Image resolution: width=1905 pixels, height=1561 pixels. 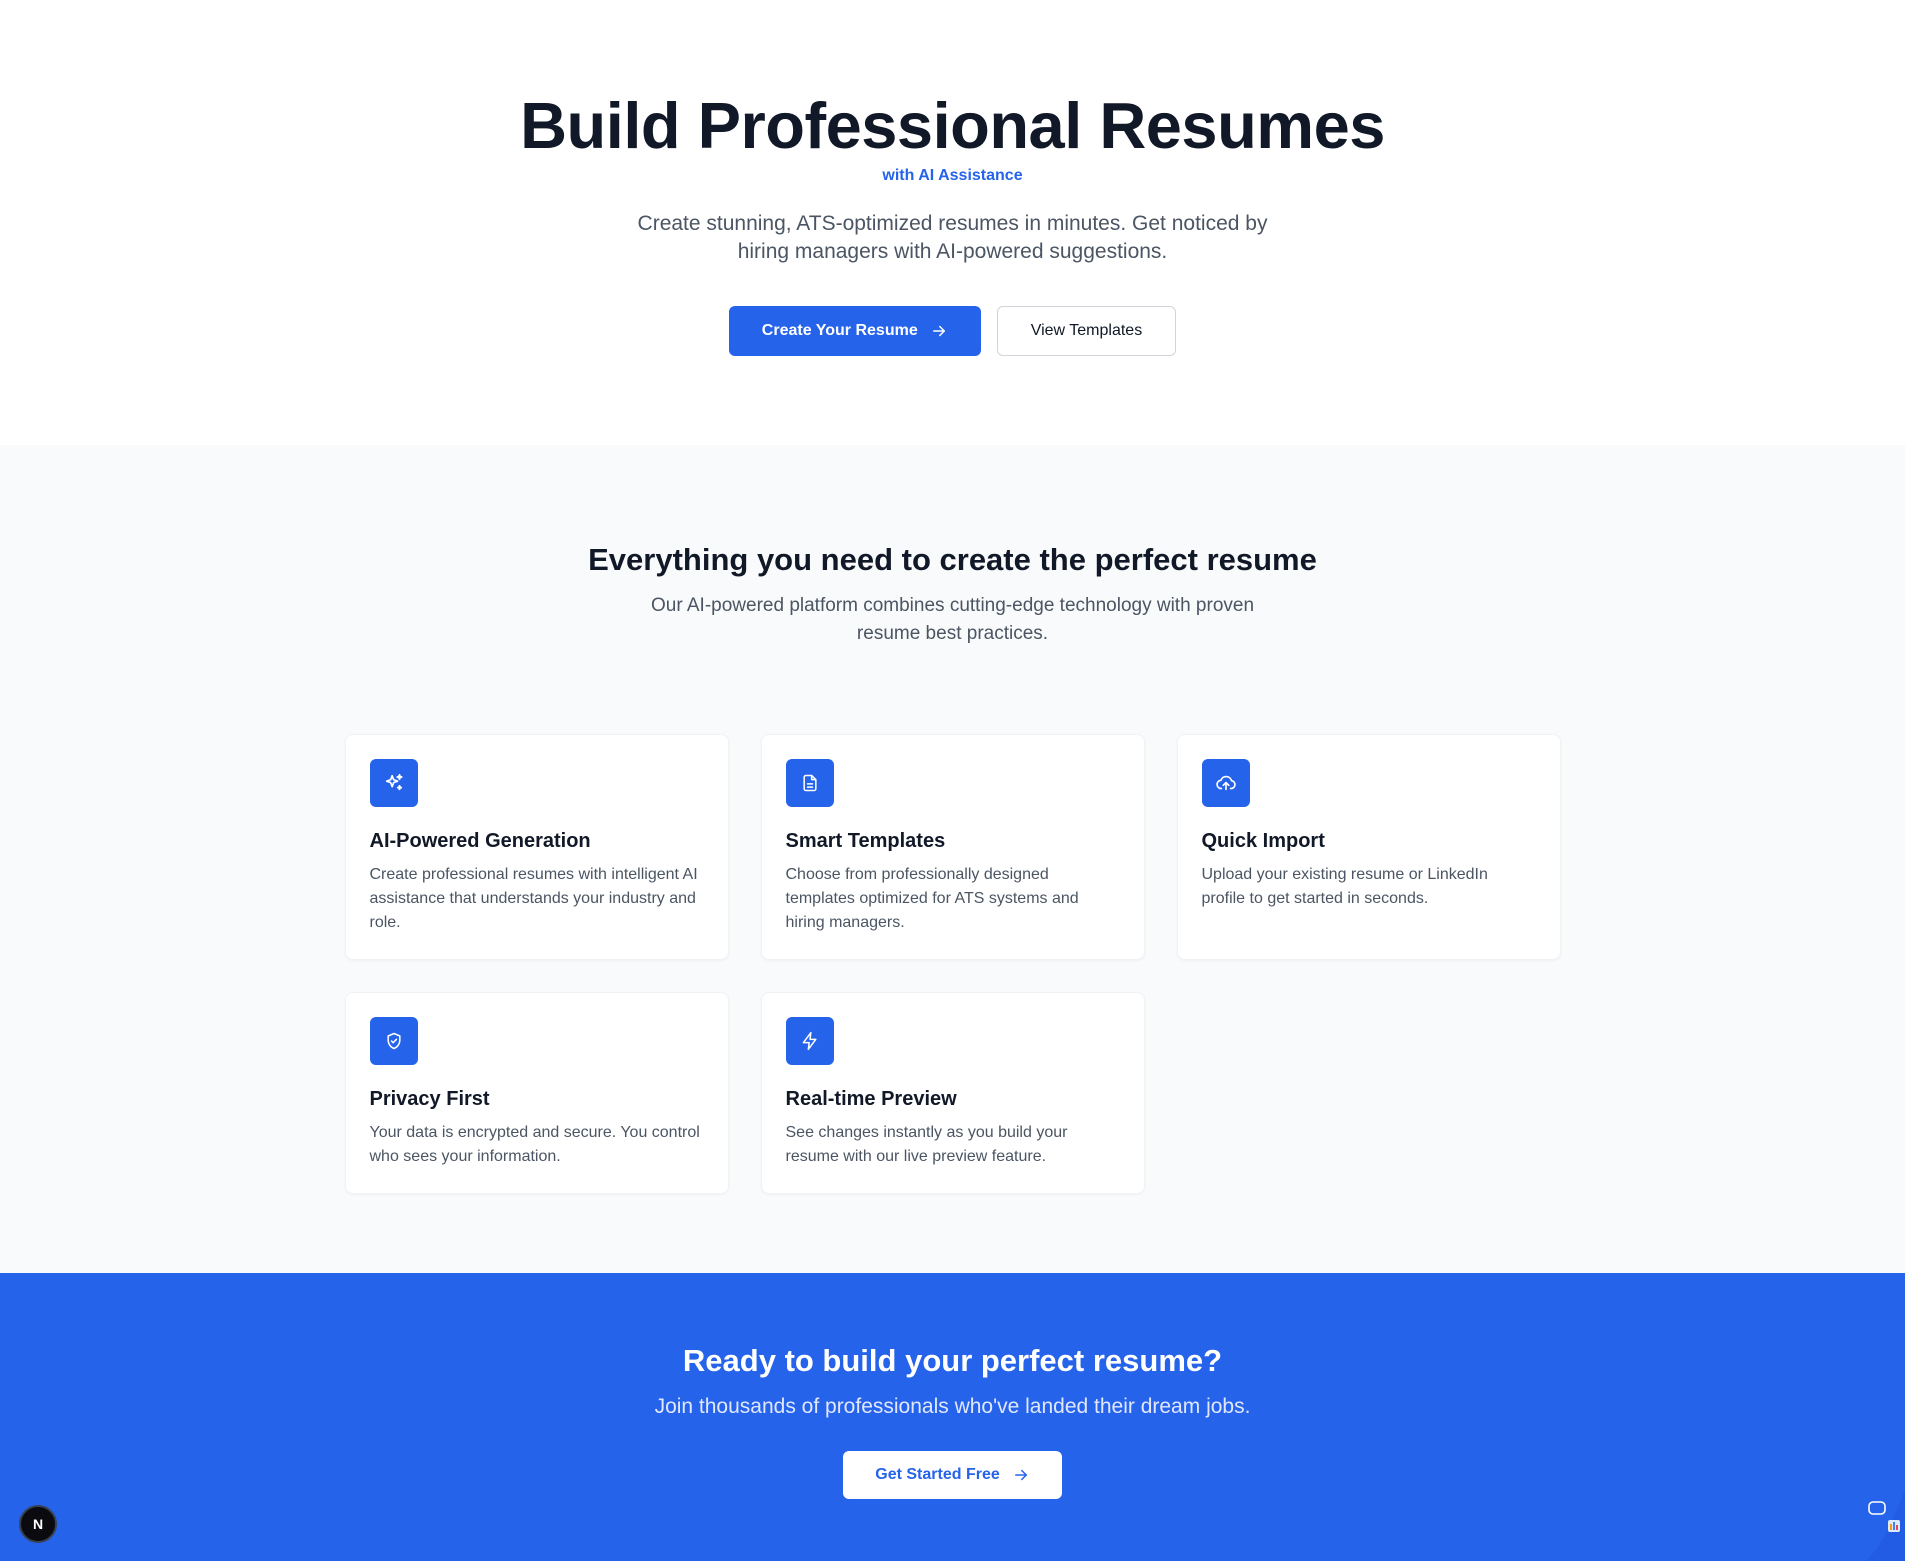 I want to click on feature-title: Privacy First, so click(x=429, y=1099).